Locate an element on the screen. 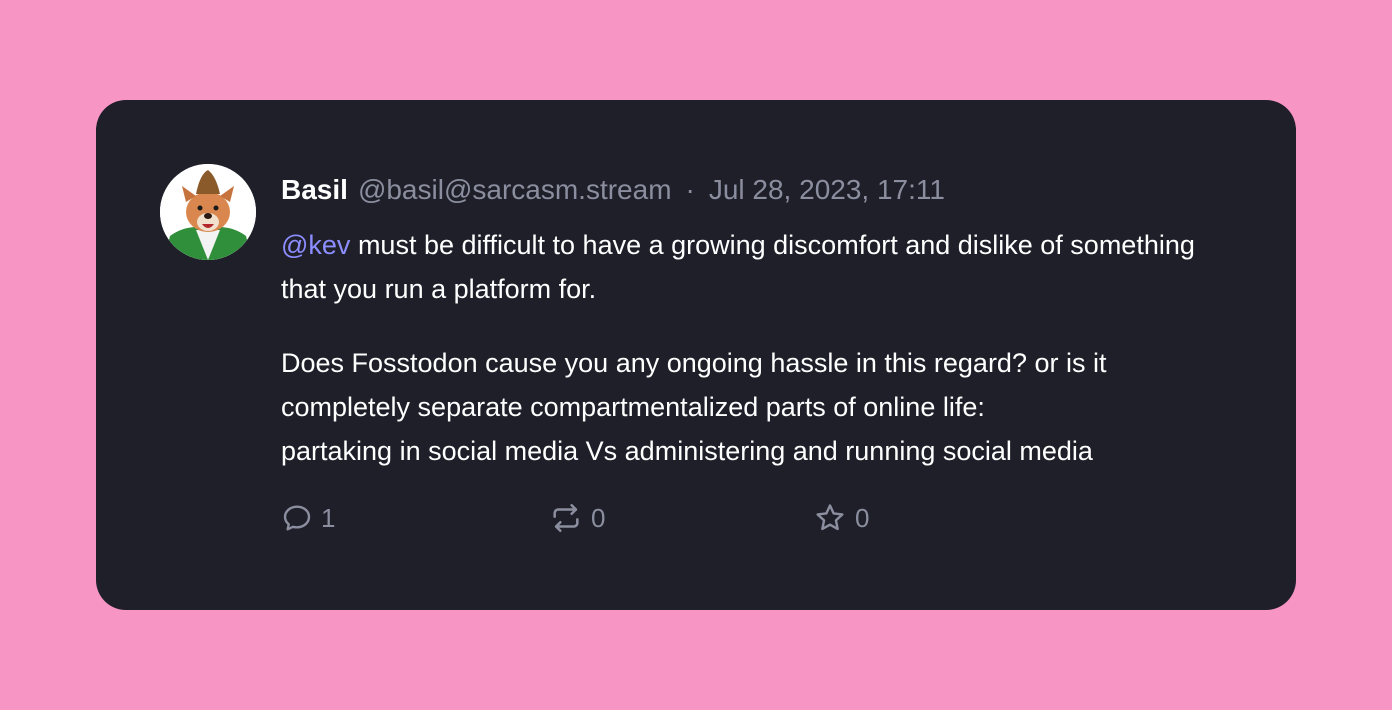 The height and width of the screenshot is (710, 1392). avatar is located at coordinates (208, 212).